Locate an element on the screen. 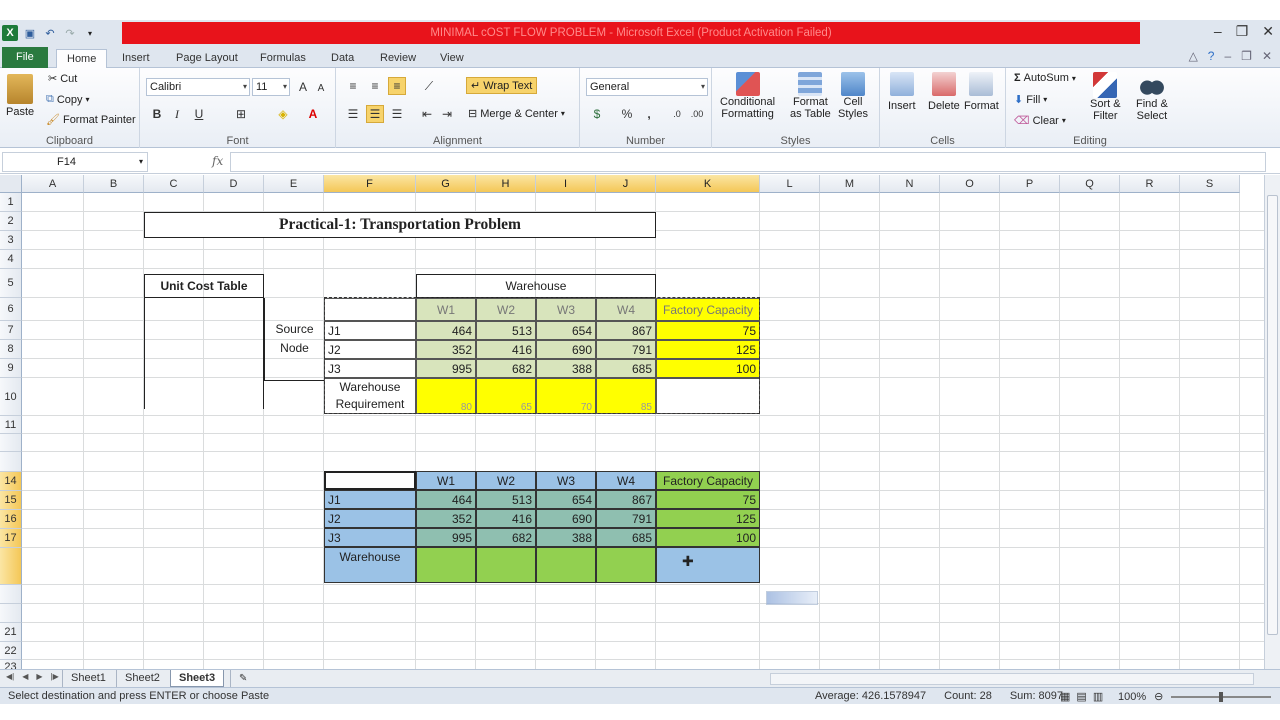 The height and width of the screenshot is (720, 1280). tab-review: Review is located at coordinates (398, 58).